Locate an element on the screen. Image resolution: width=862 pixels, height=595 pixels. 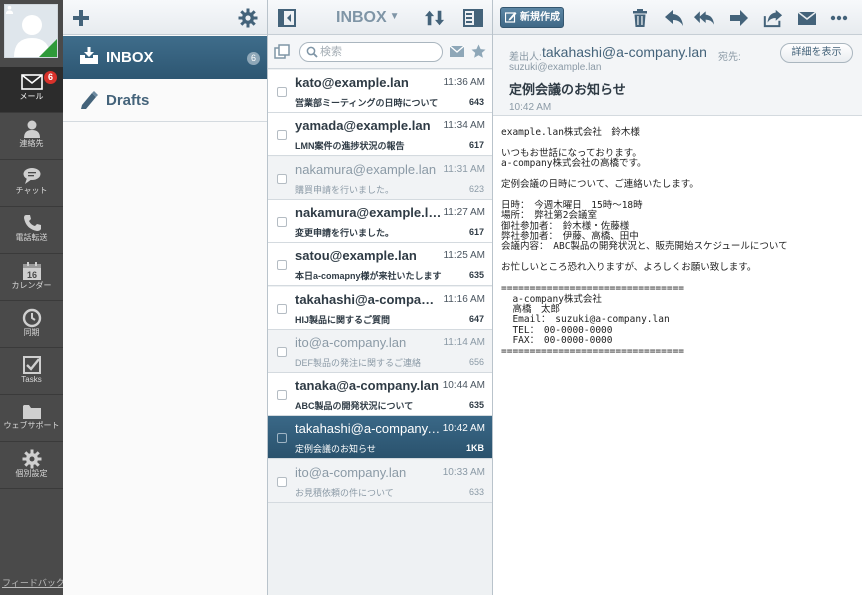
gear-icon is located at coordinates (248, 18).